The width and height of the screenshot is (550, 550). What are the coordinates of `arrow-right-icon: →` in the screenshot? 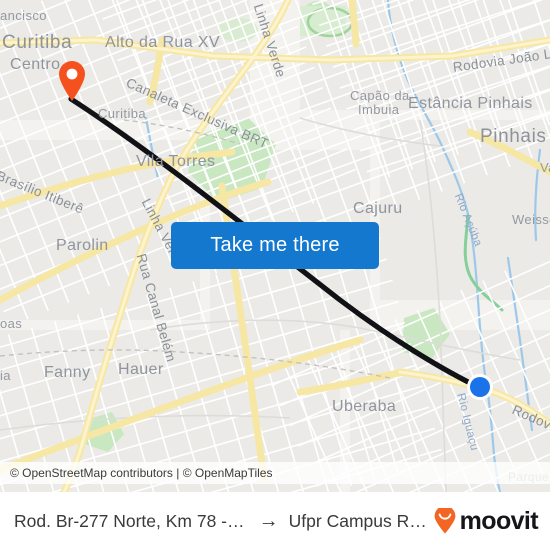 It's located at (268, 521).